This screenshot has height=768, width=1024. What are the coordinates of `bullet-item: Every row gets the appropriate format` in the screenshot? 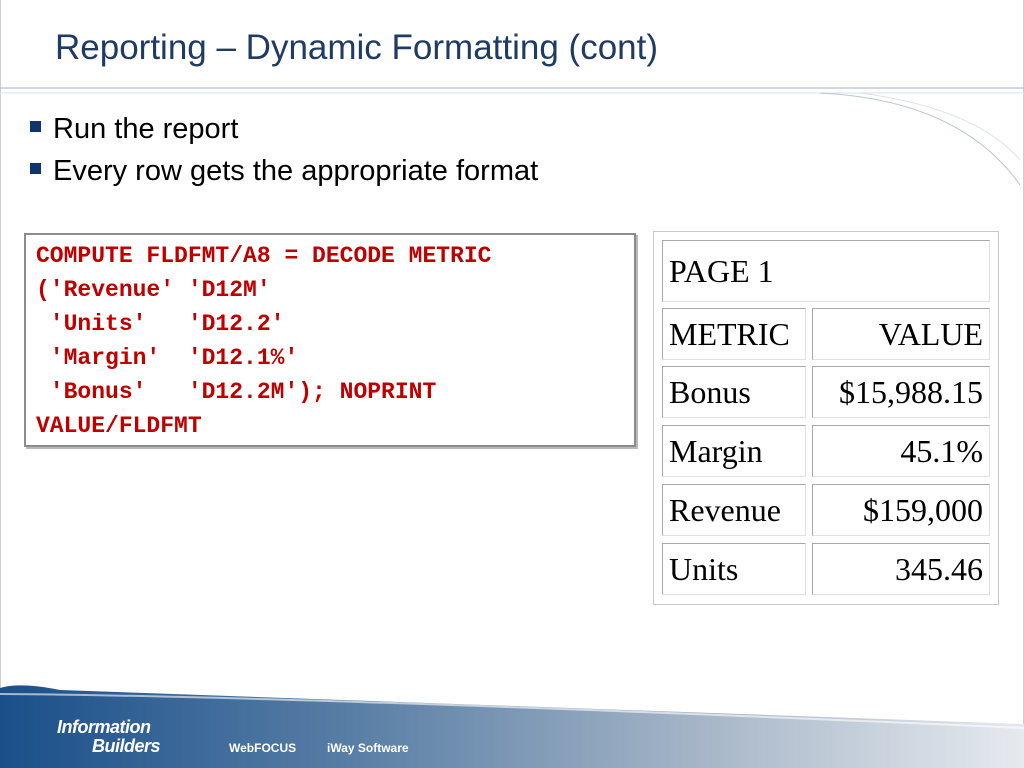 It's located at (284, 171).